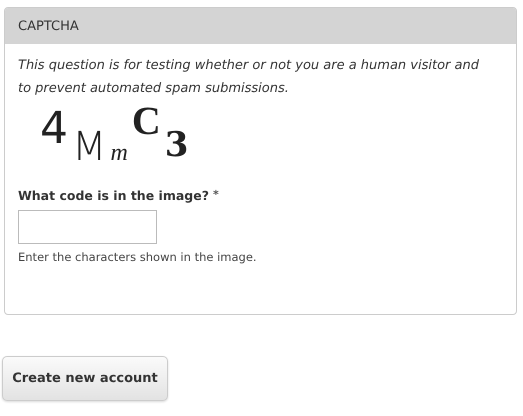 This screenshot has height=416, width=523. What do you see at coordinates (85, 378) in the screenshot?
I see `create-account-button: Create new account` at bounding box center [85, 378].